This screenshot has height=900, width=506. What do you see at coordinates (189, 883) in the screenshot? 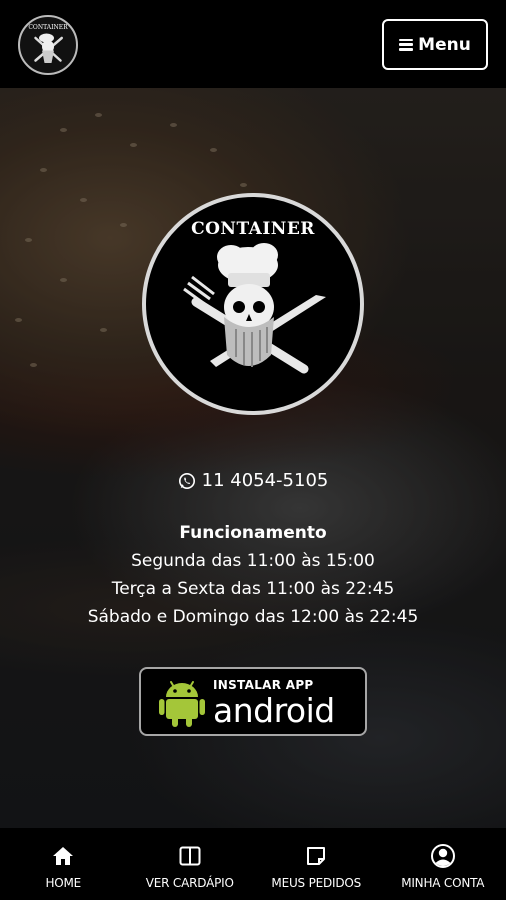
I see `nav-label: VER CARDÁPIO` at bounding box center [189, 883].